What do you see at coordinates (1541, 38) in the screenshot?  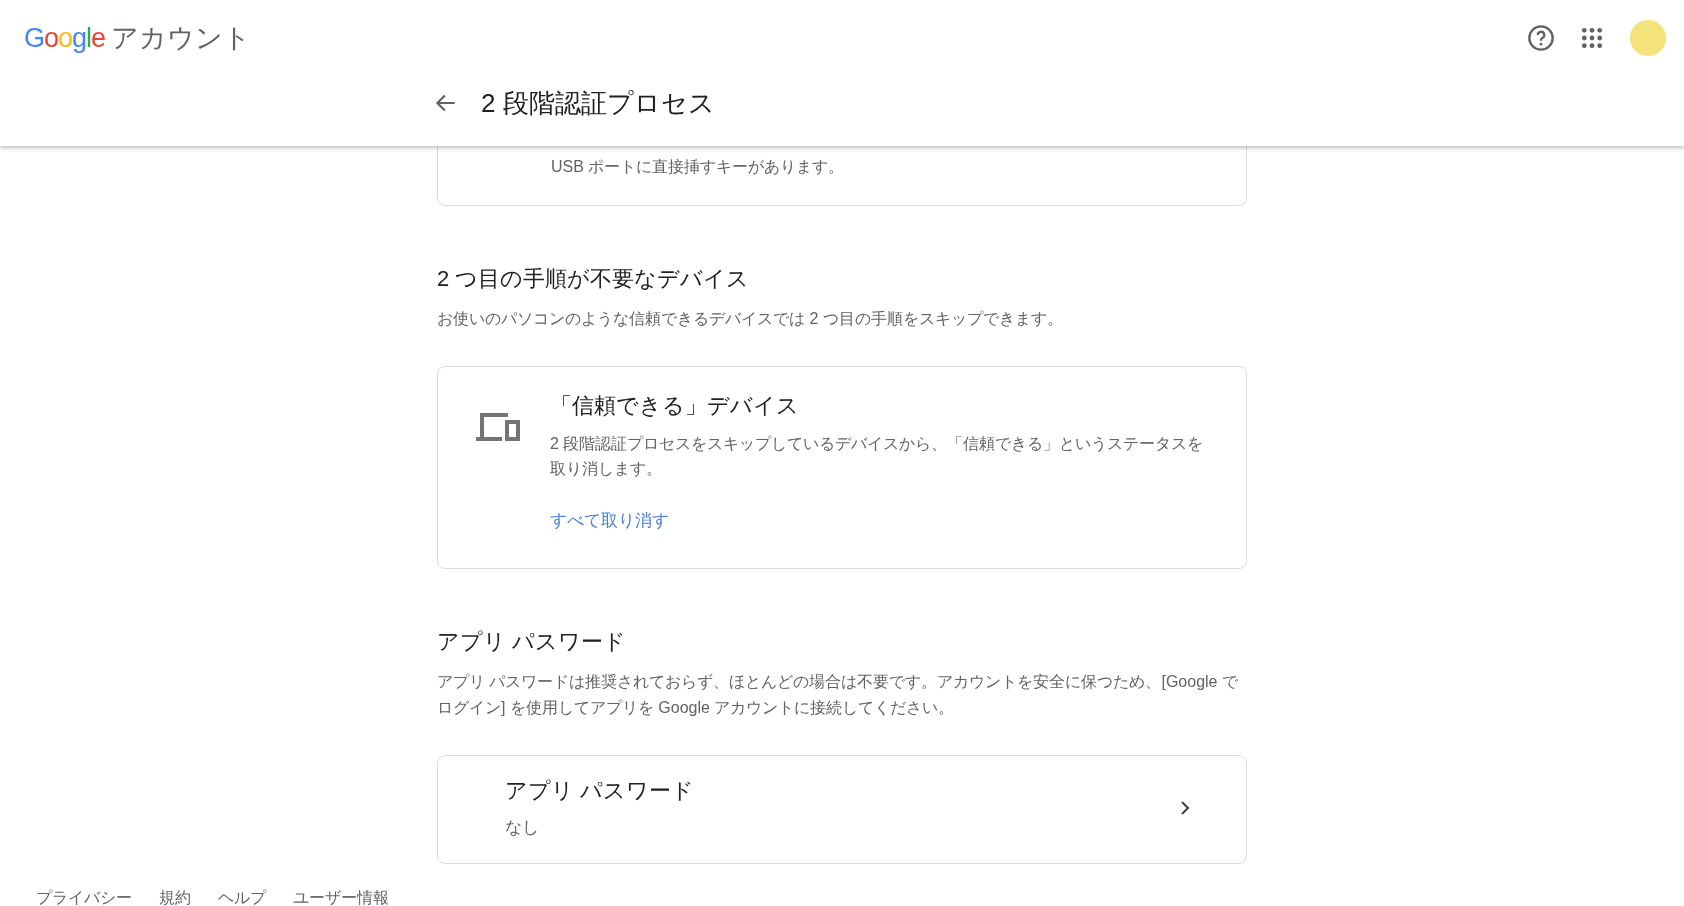 I see `help-icon` at bounding box center [1541, 38].